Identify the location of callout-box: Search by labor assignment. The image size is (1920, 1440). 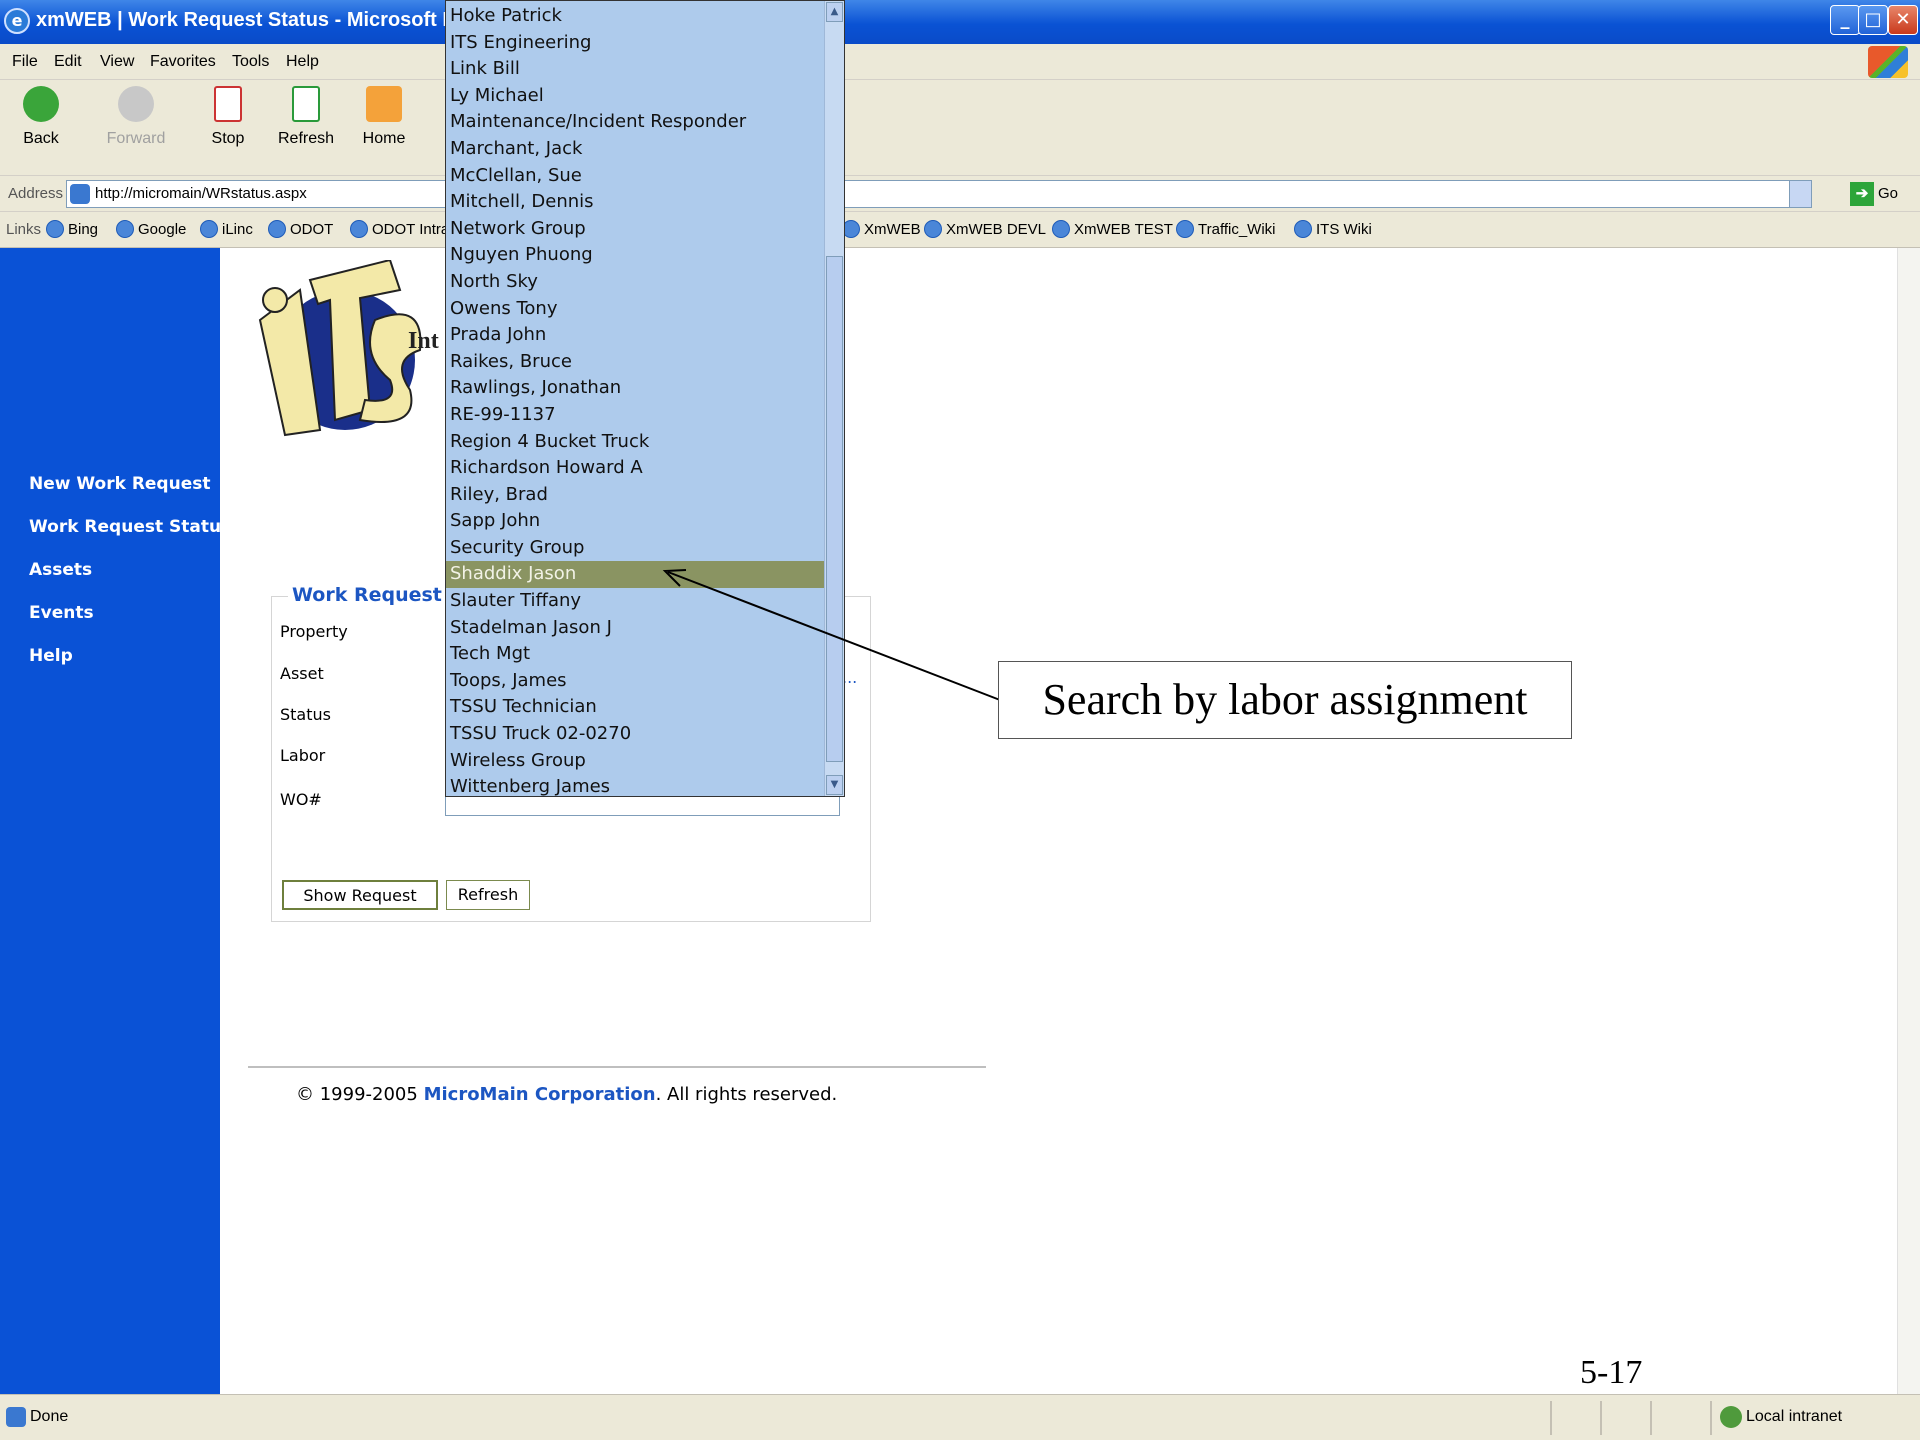
(1285, 700).